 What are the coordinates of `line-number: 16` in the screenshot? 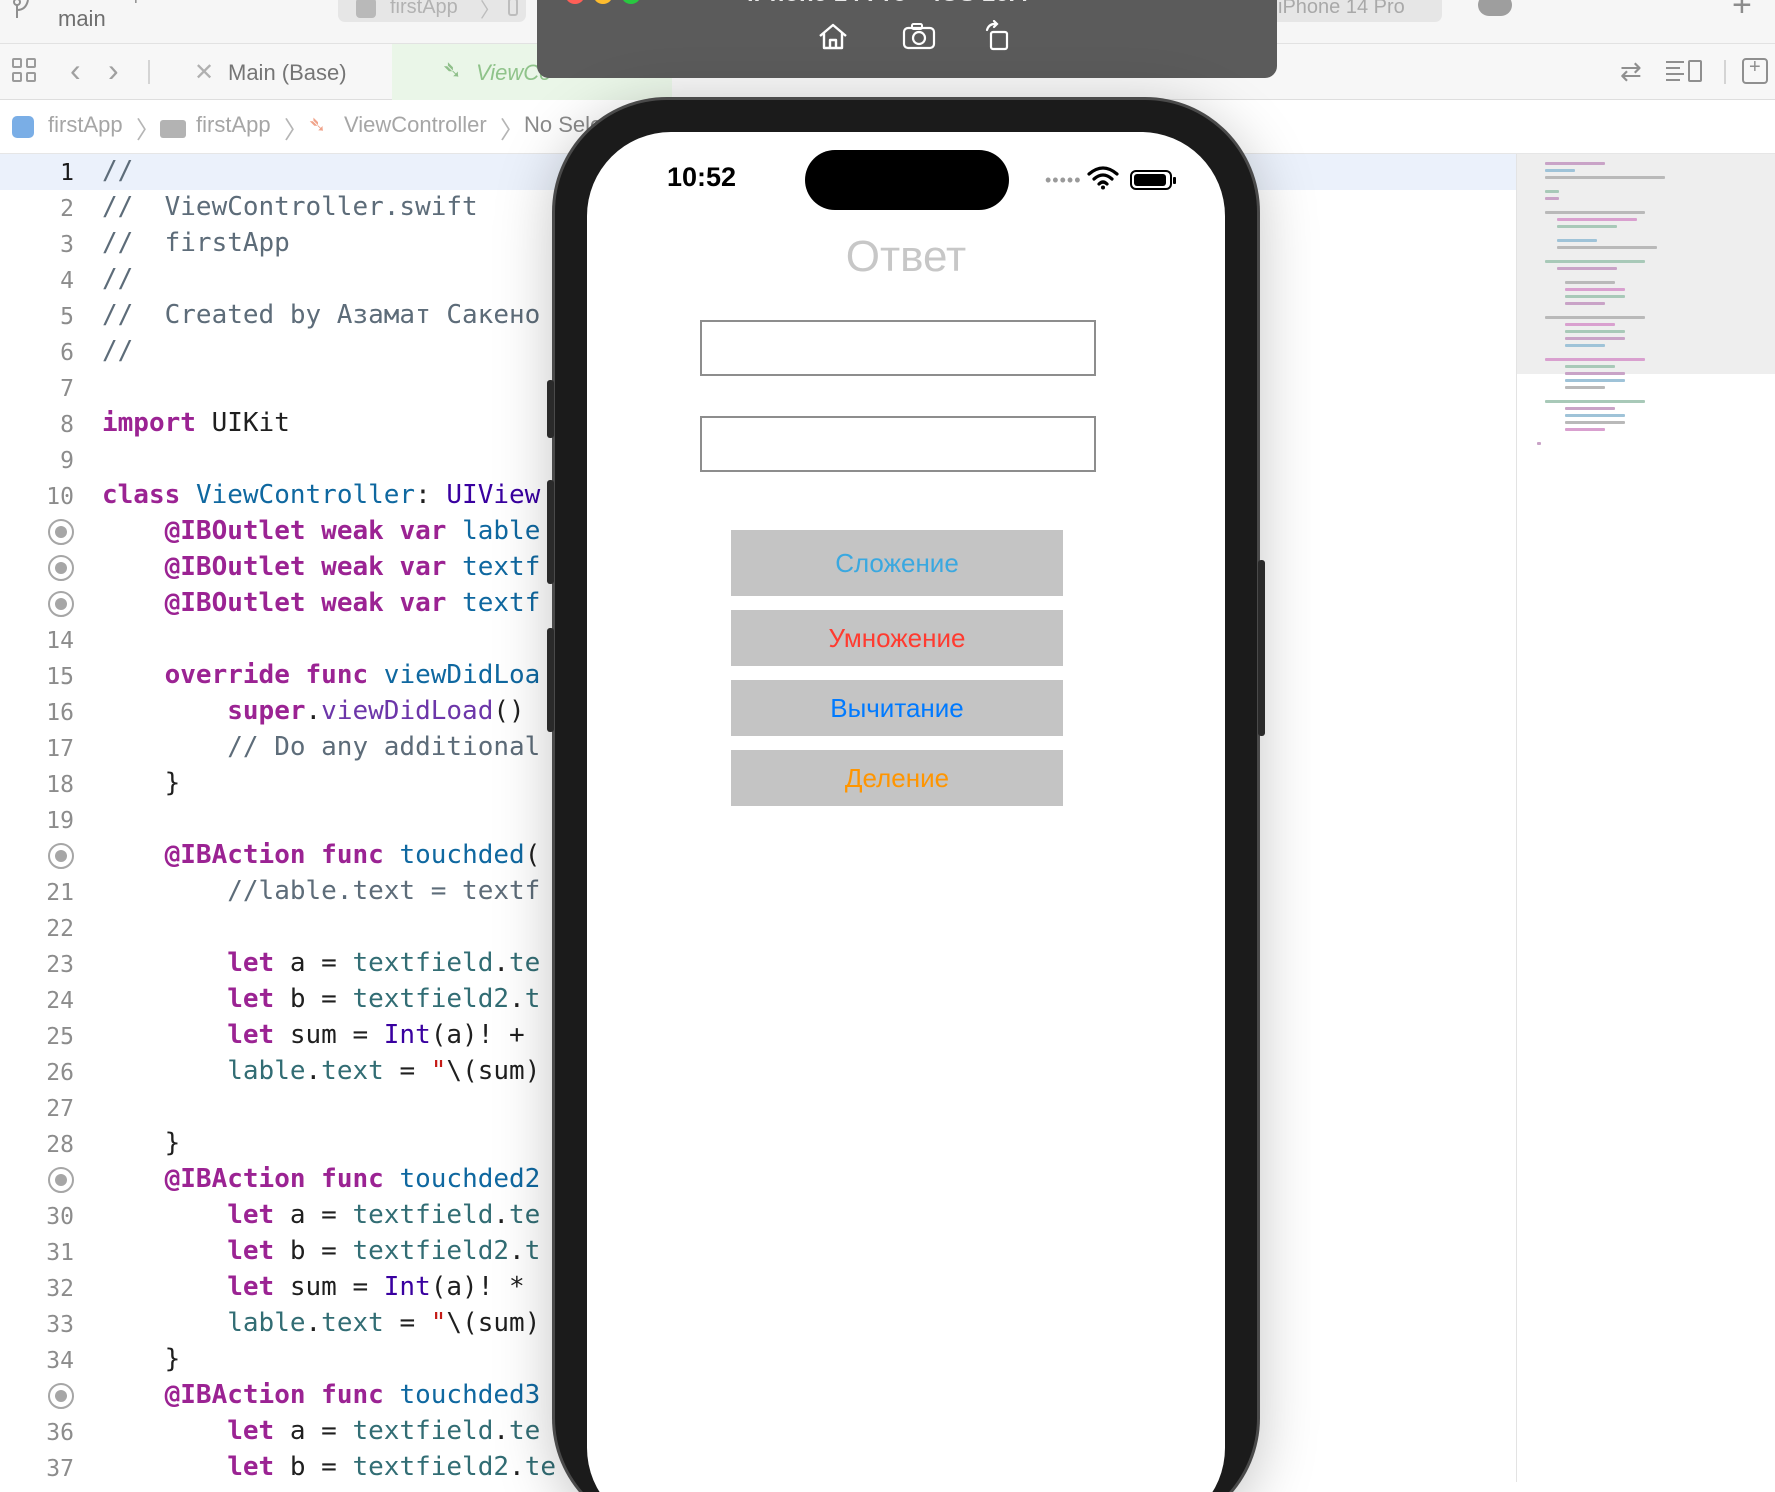 It's located at (60, 713).